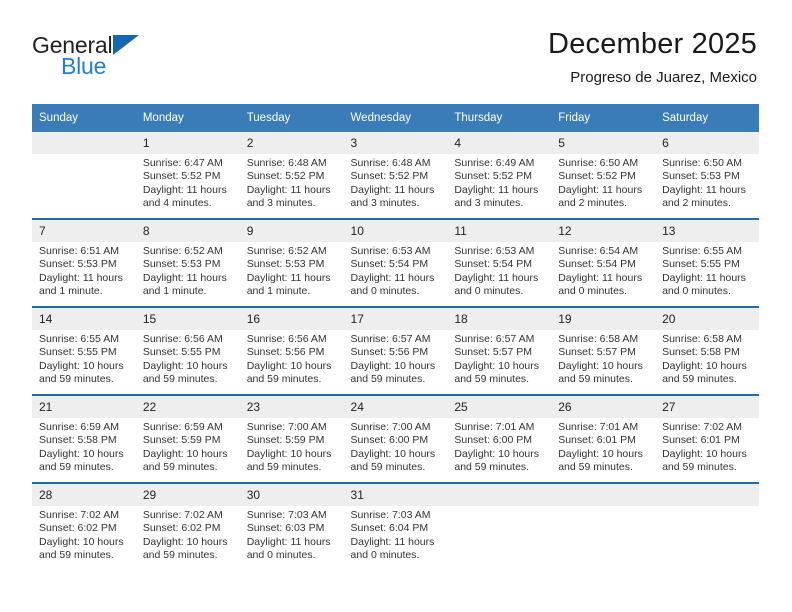 This screenshot has width=792, height=612. Describe the element at coordinates (389, 352) in the screenshot. I see `sunset-time: Sunset: 5:56 PM` at that location.